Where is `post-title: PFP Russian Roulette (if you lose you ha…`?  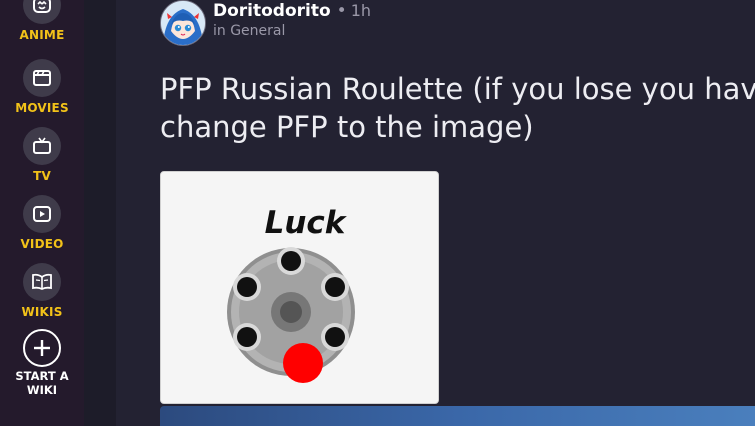
post-title: PFP Russian Roulette (if you lose you ha… is located at coordinates (457, 108).